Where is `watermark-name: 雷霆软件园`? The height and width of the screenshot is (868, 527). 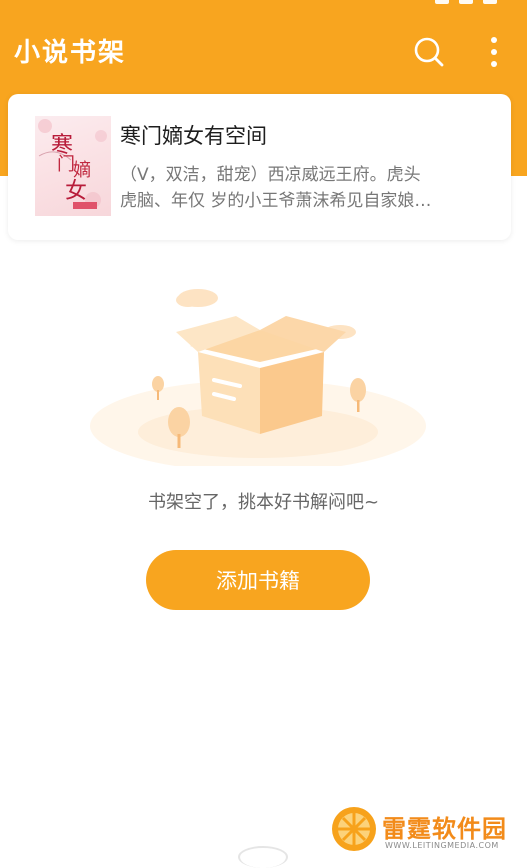 watermark-name: 雷霆软件园 is located at coordinates (444, 829).